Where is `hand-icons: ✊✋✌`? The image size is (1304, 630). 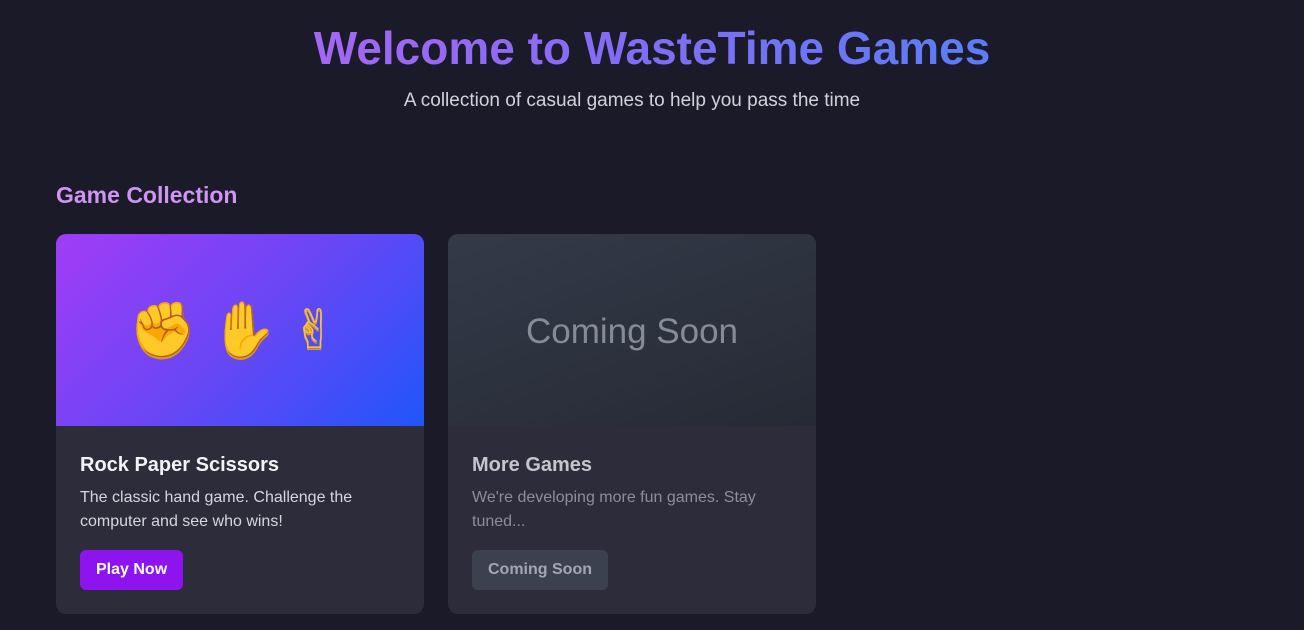
hand-icons: ✊✋✌ is located at coordinates (240, 330).